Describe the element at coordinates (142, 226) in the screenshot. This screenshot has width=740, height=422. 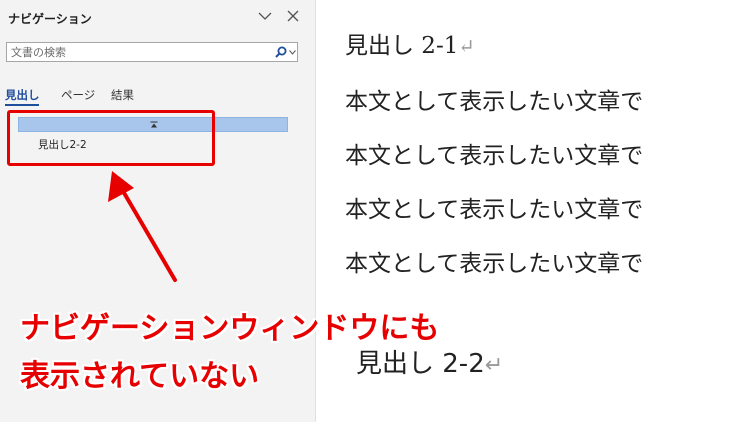
I see `pointer-arrow-icon` at that location.